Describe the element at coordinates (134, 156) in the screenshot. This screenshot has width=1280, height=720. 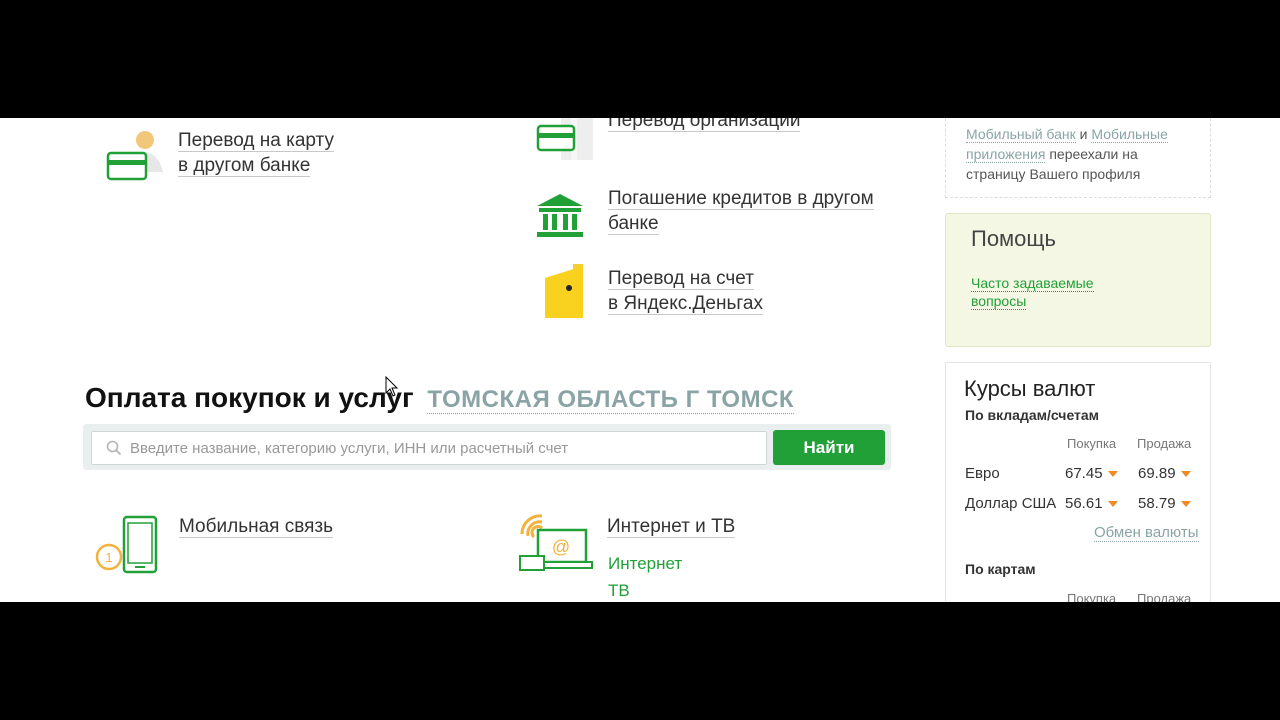
I see `person-card-icon` at that location.